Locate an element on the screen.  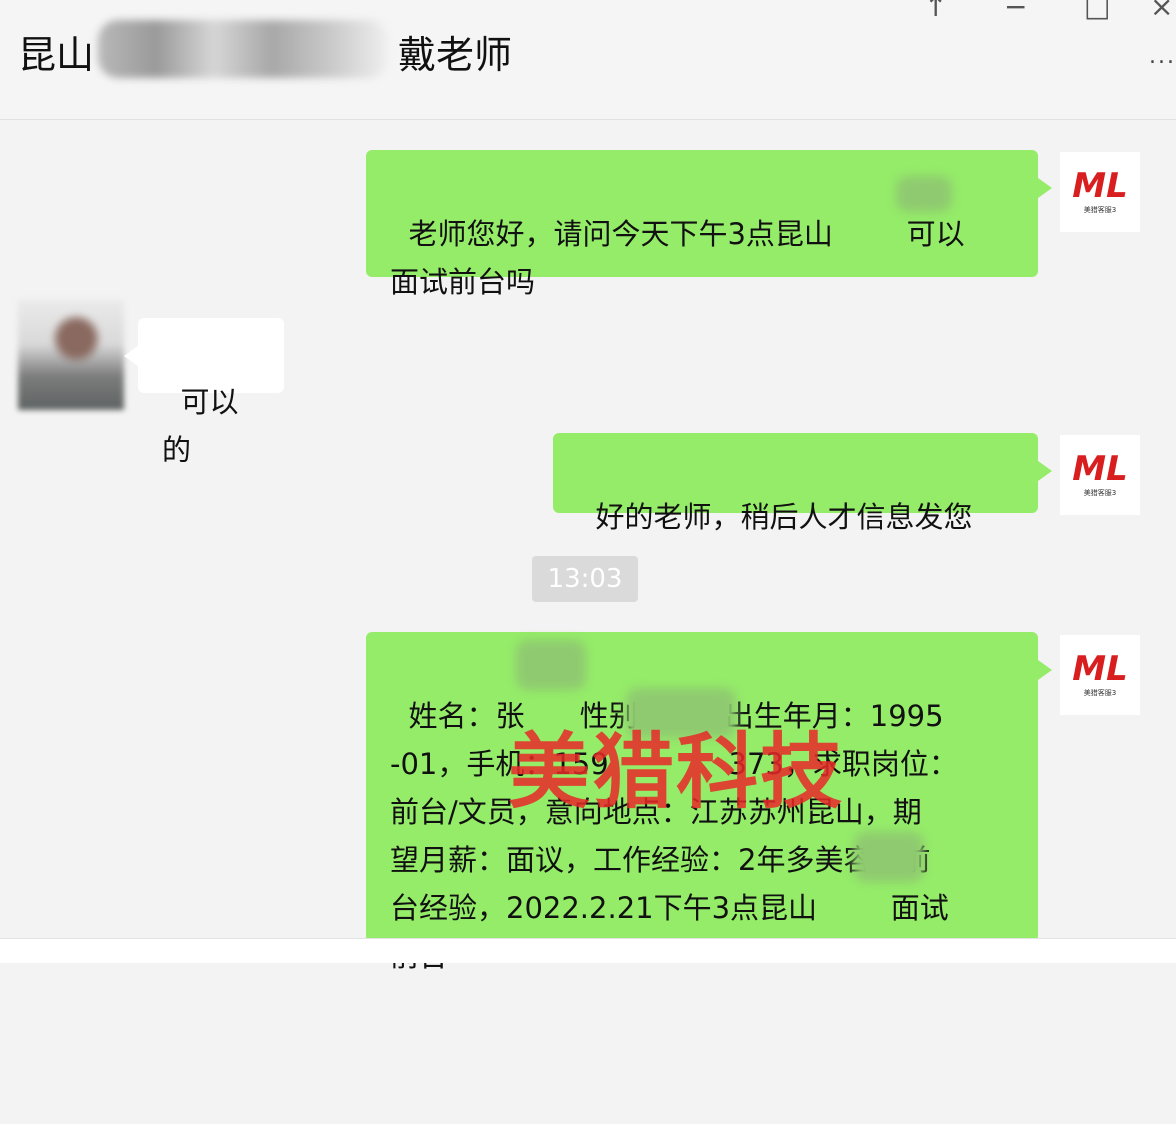
message-bubble-self: 老师您好，请问今天下午3点昆山 可以 面试前台吗 is located at coordinates (709, 224).